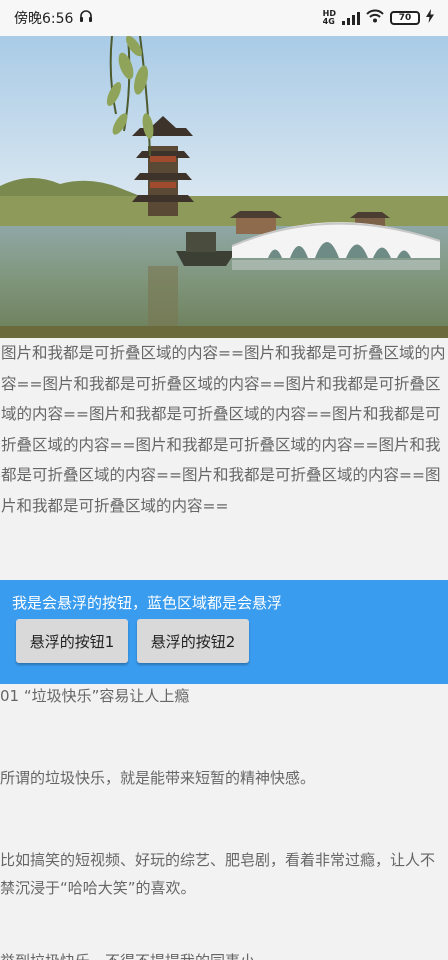  What do you see at coordinates (224, 955) in the screenshot?
I see `article-paragraph-3: 举到垃圾快乐，不得不提提我的同事小` at bounding box center [224, 955].